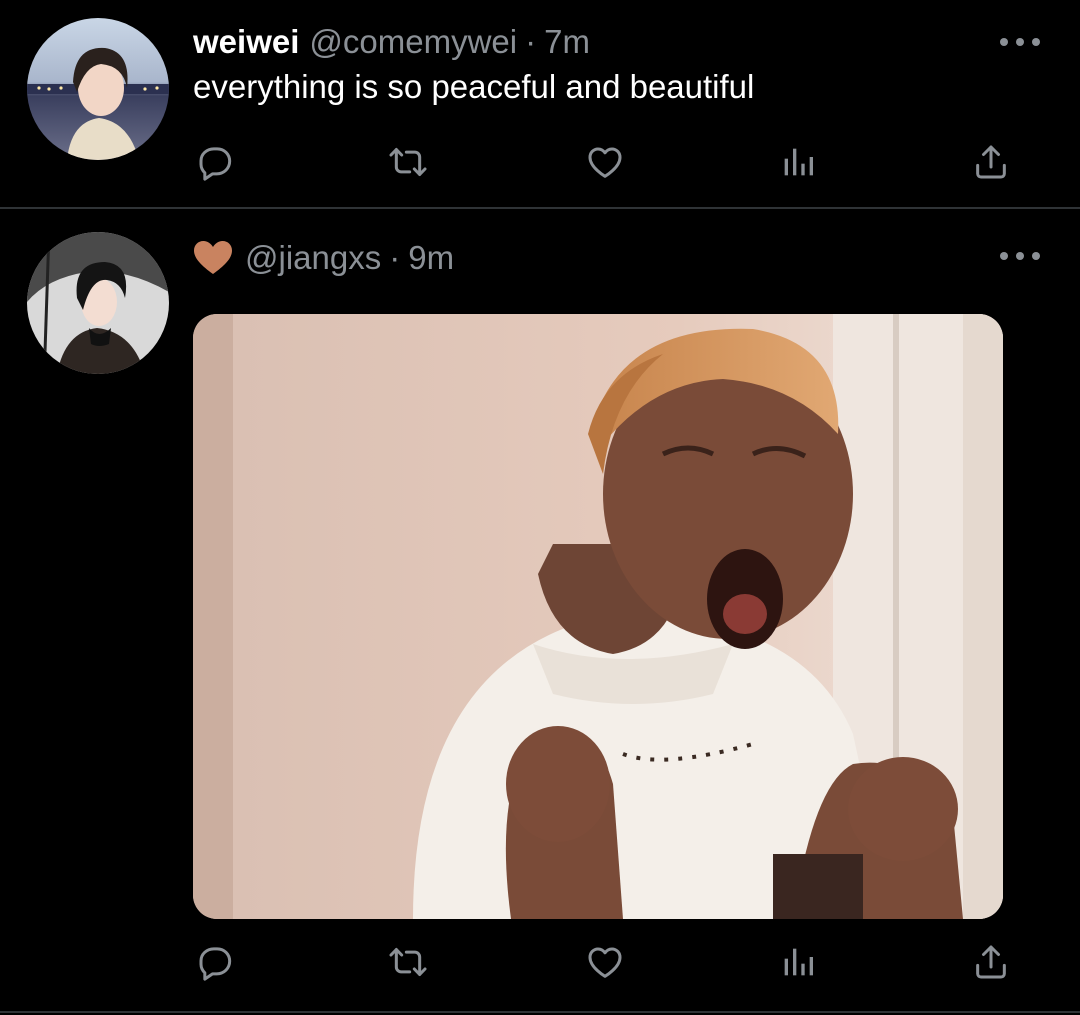  I want to click on tweet-header: @jiangxs · 9m, so click(323, 258).